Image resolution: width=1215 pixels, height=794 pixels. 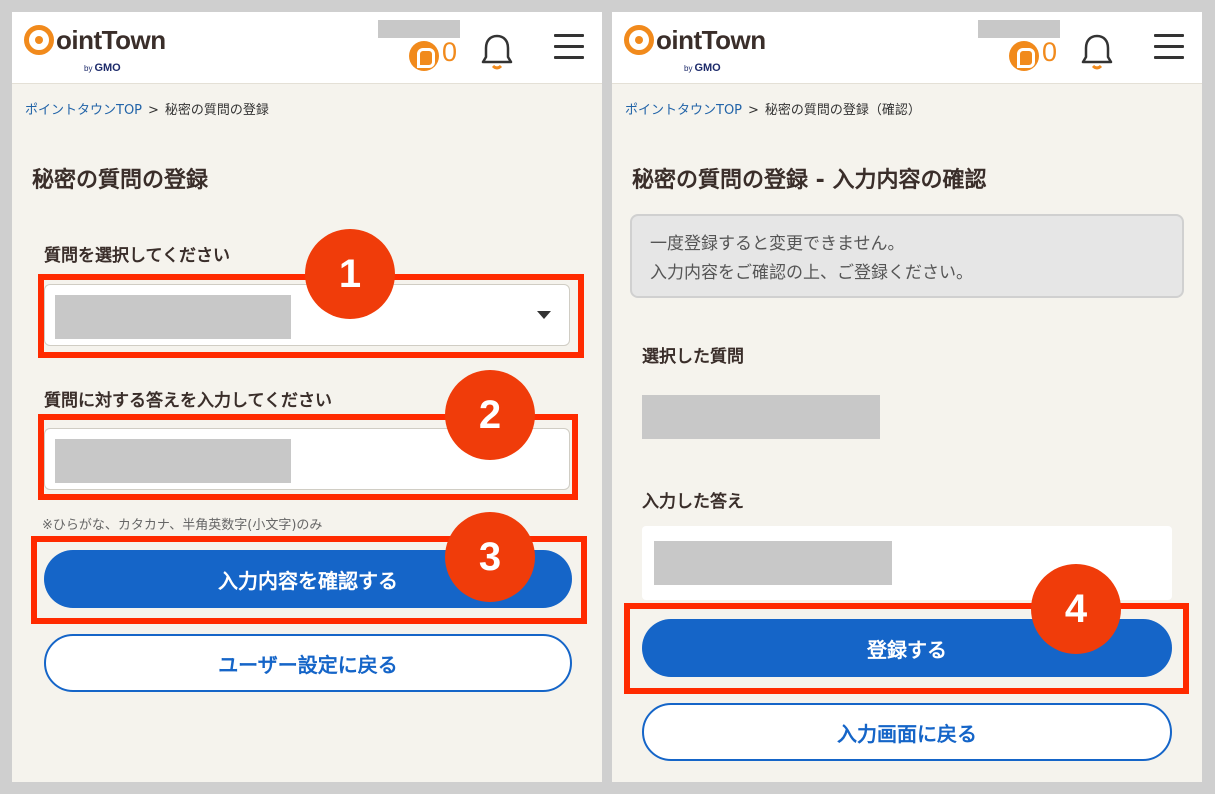 What do you see at coordinates (842, 110) in the screenshot?
I see `breadcrumb-current: 秘密の質問の登録（確認）` at bounding box center [842, 110].